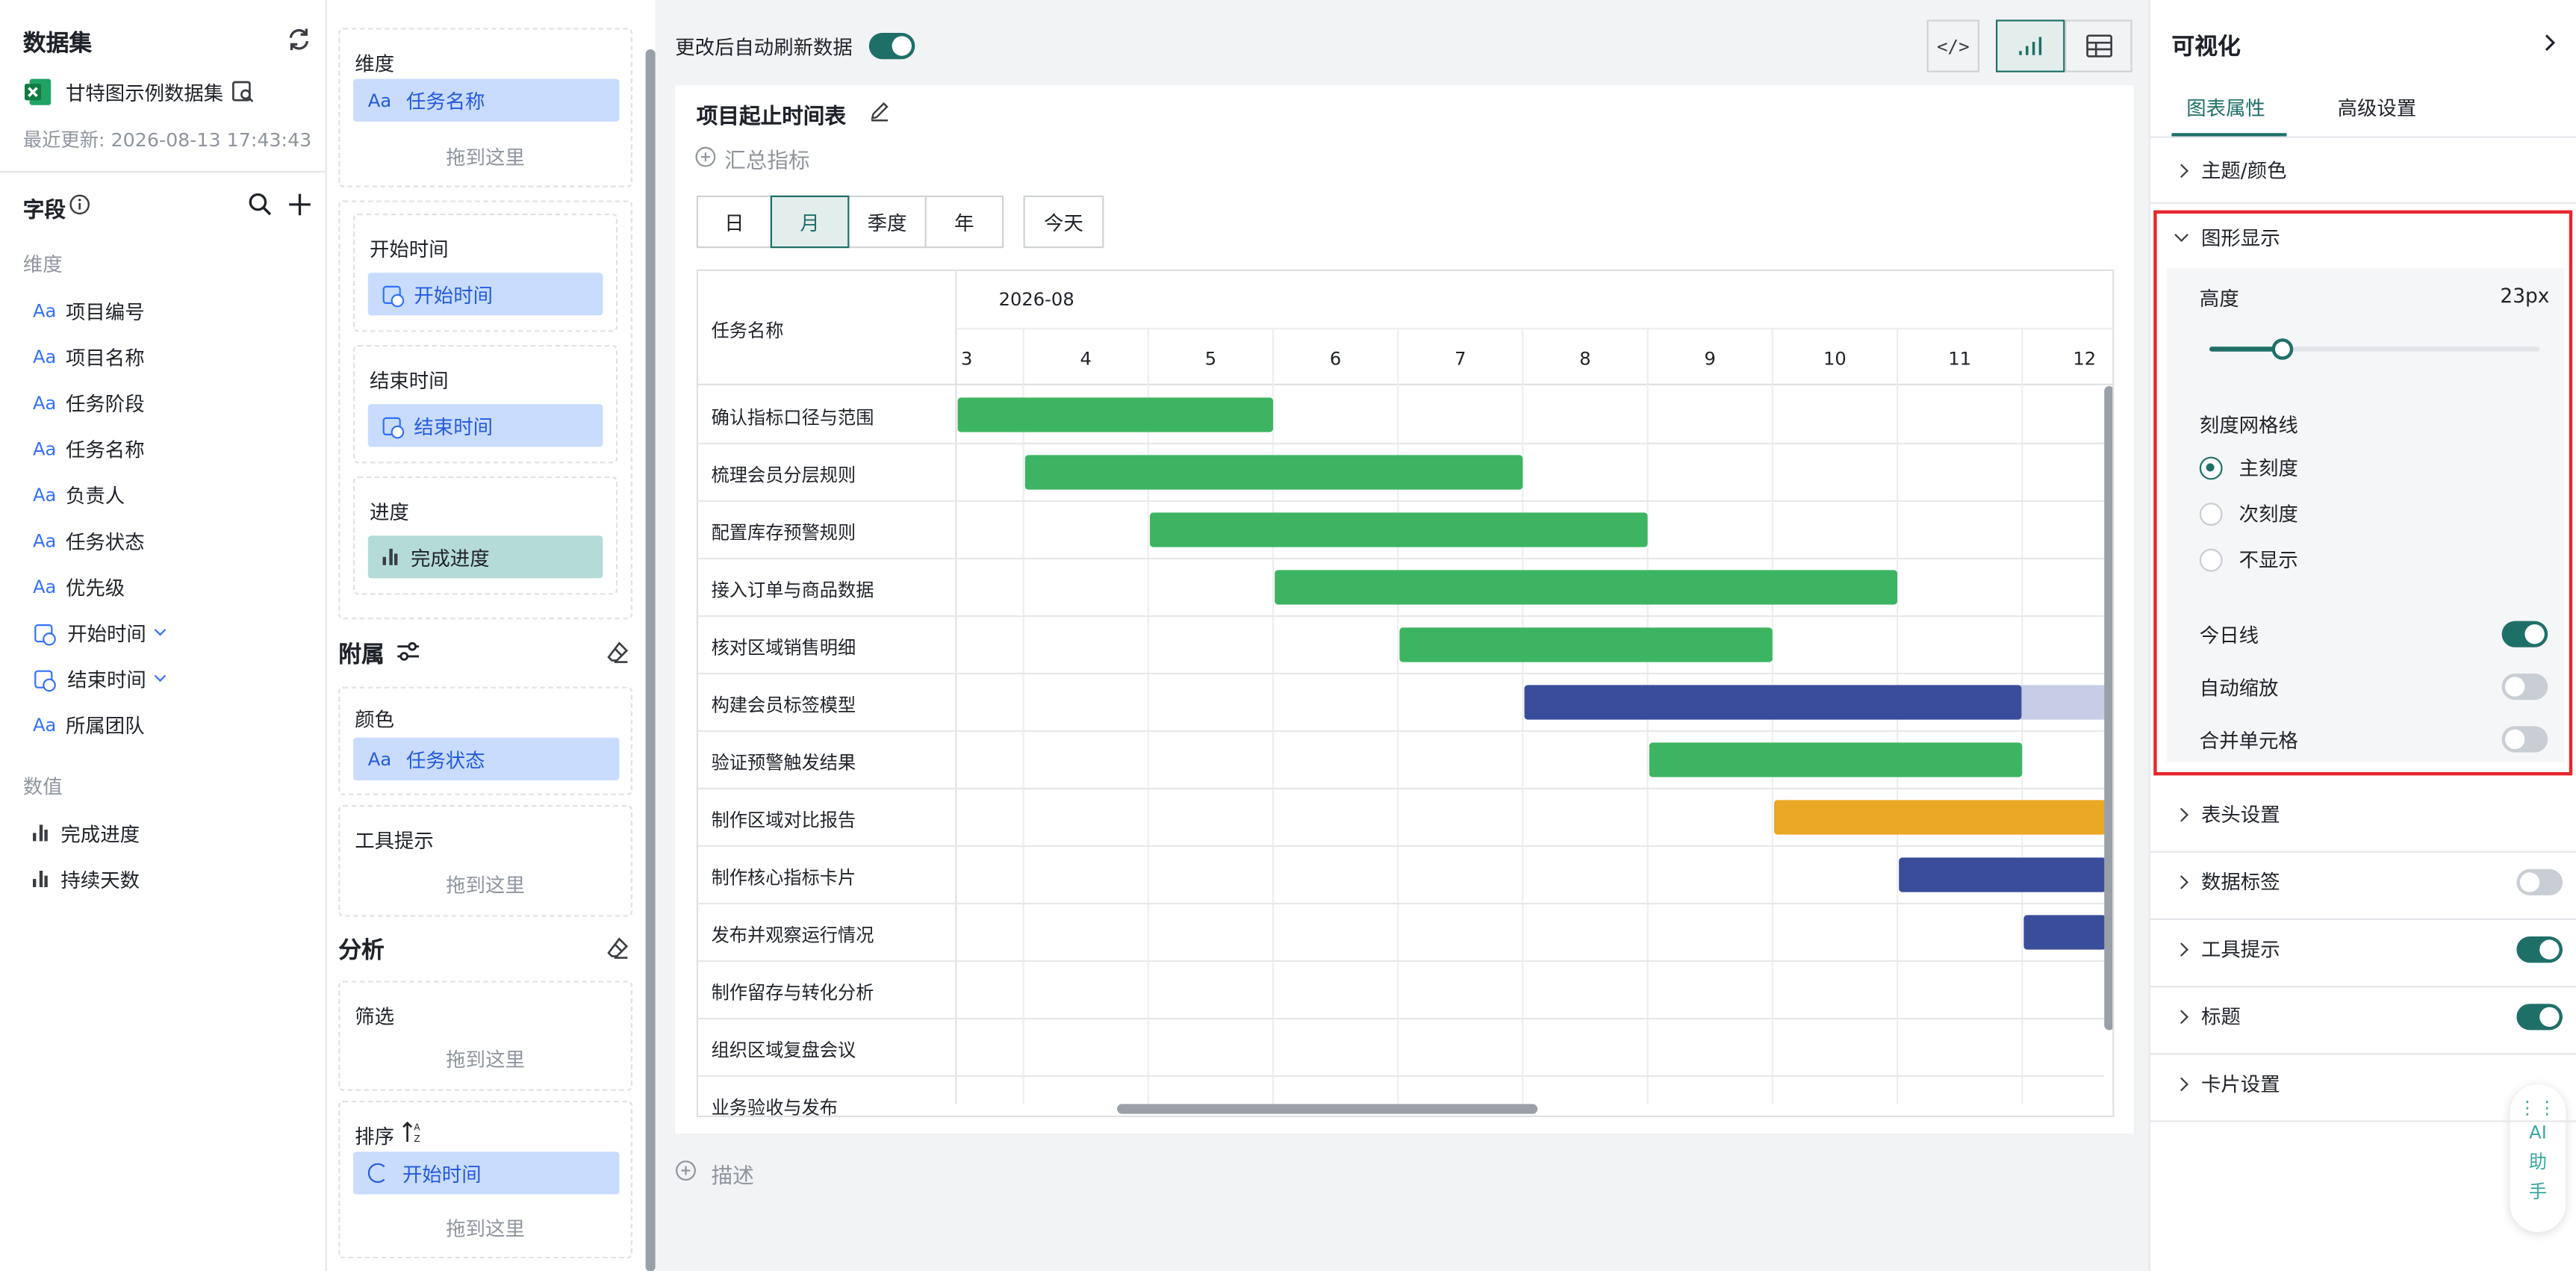 Image resolution: width=2576 pixels, height=1271 pixels. I want to click on auto-zoom-toggle, so click(2524, 687).